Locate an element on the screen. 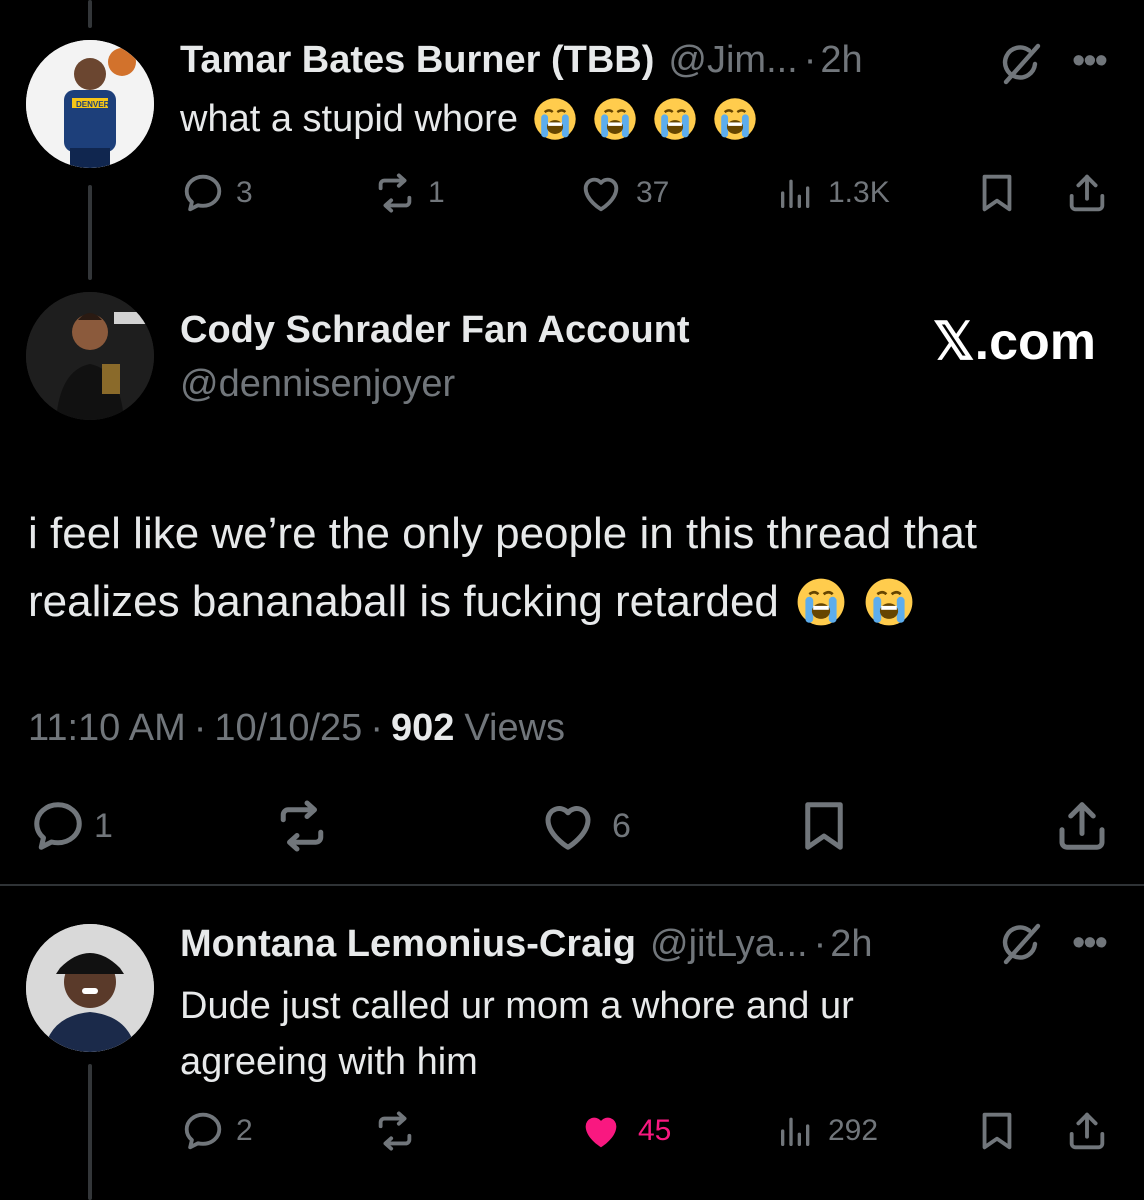 The image size is (1144, 1200). tweet-header: Tamar Bates Burner (TBB) @Jim... · 2h is located at coordinates (521, 60).